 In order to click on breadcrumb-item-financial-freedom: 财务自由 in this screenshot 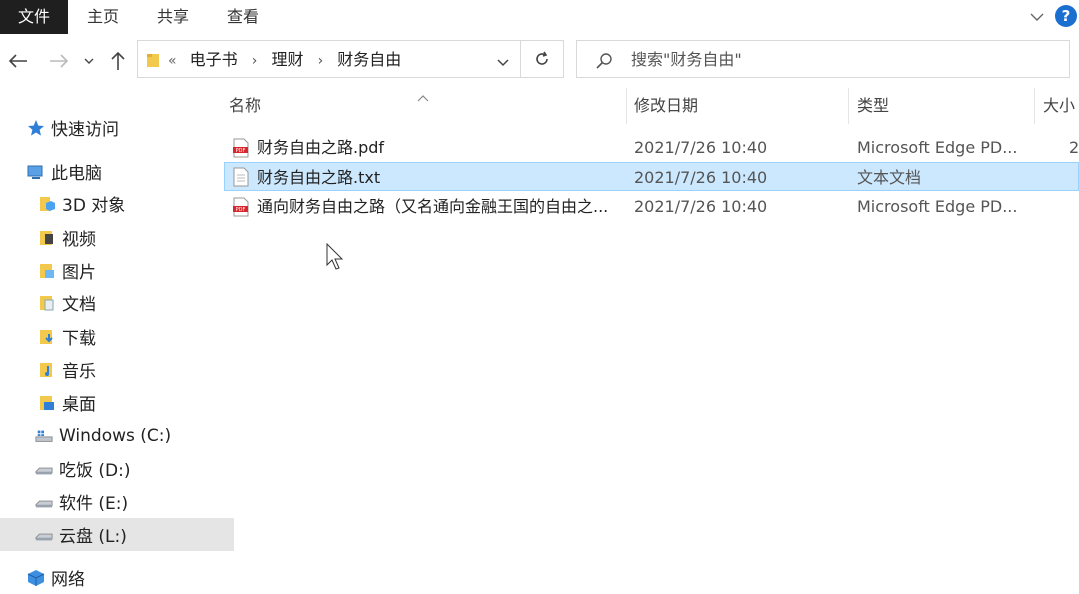, I will do `click(369, 59)`.